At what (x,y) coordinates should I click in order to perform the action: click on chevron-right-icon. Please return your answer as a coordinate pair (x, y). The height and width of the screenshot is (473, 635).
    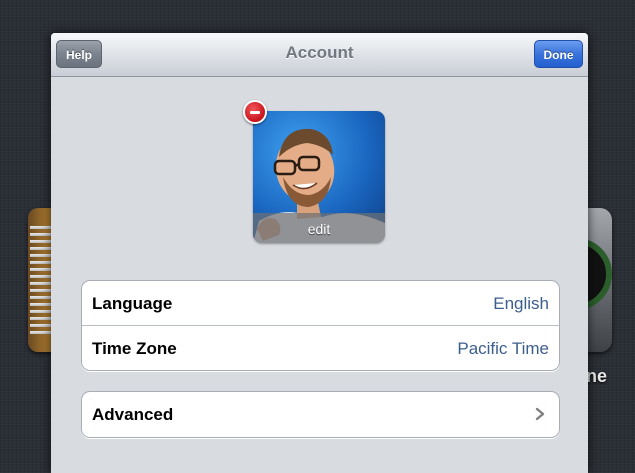
    Looking at the image, I should click on (540, 414).